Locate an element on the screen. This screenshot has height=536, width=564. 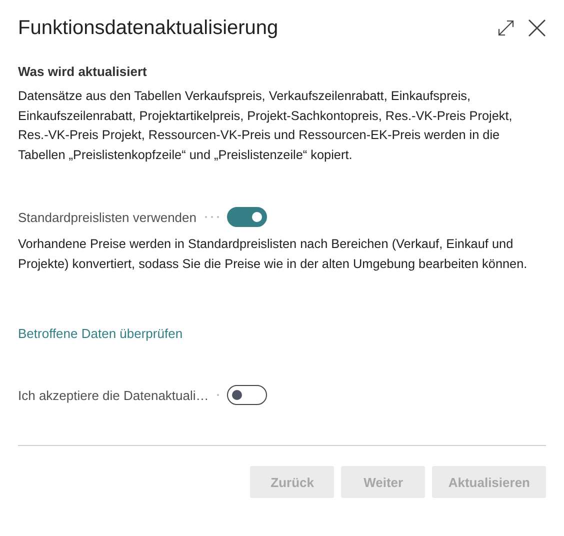
section-heading: Was wird aktualisiert is located at coordinates (83, 71).